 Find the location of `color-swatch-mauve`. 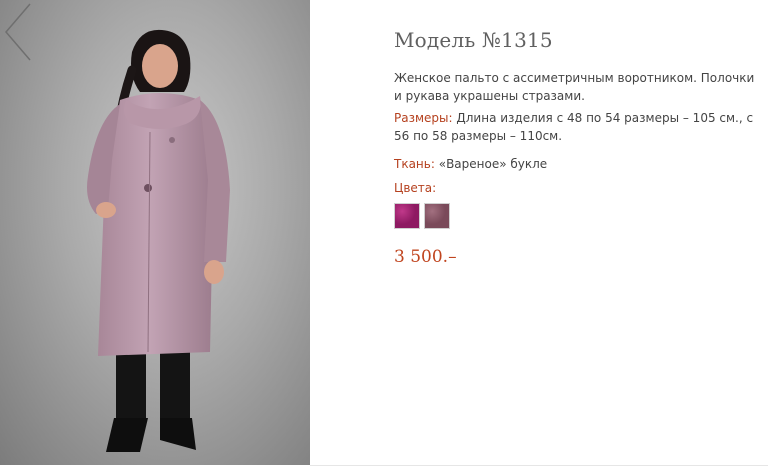

color-swatch-mauve is located at coordinates (437, 216).